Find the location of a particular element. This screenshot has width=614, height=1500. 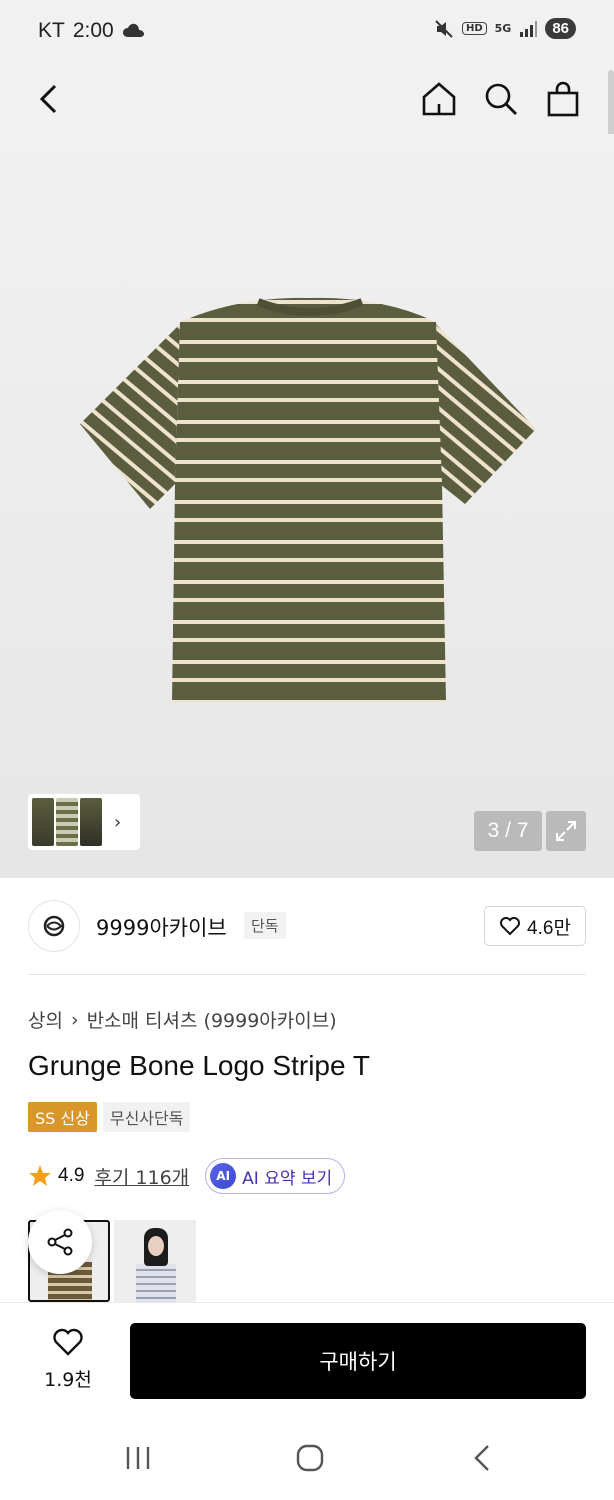

shopping-bag-icon is located at coordinates (563, 99).